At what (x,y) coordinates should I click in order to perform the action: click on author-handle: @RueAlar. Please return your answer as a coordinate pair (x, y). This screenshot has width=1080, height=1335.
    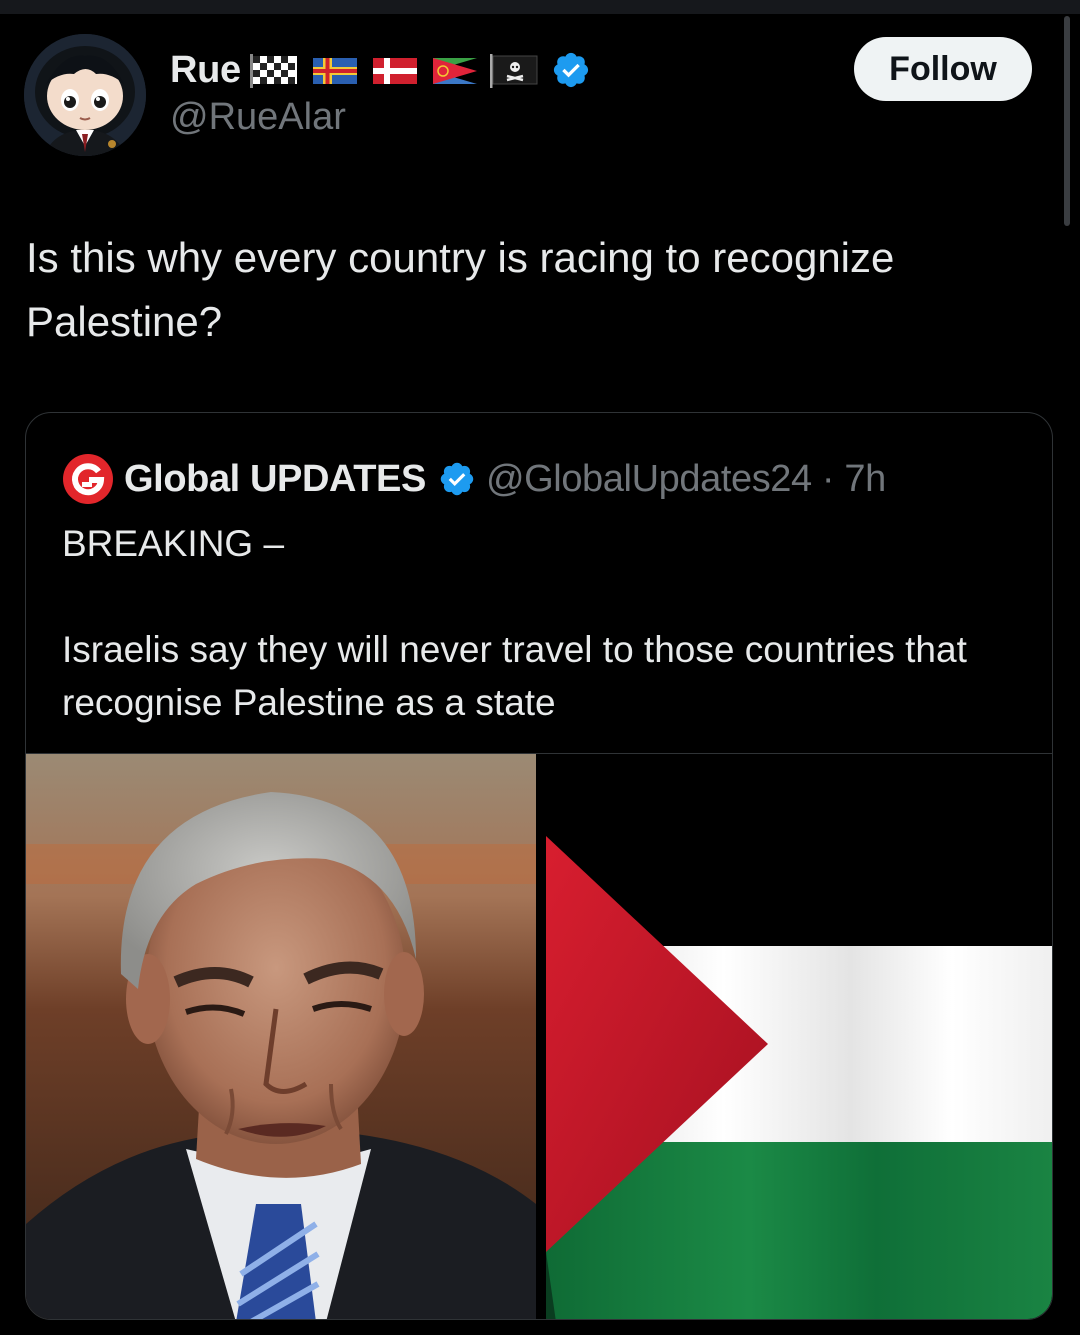
    Looking at the image, I should click on (258, 117).